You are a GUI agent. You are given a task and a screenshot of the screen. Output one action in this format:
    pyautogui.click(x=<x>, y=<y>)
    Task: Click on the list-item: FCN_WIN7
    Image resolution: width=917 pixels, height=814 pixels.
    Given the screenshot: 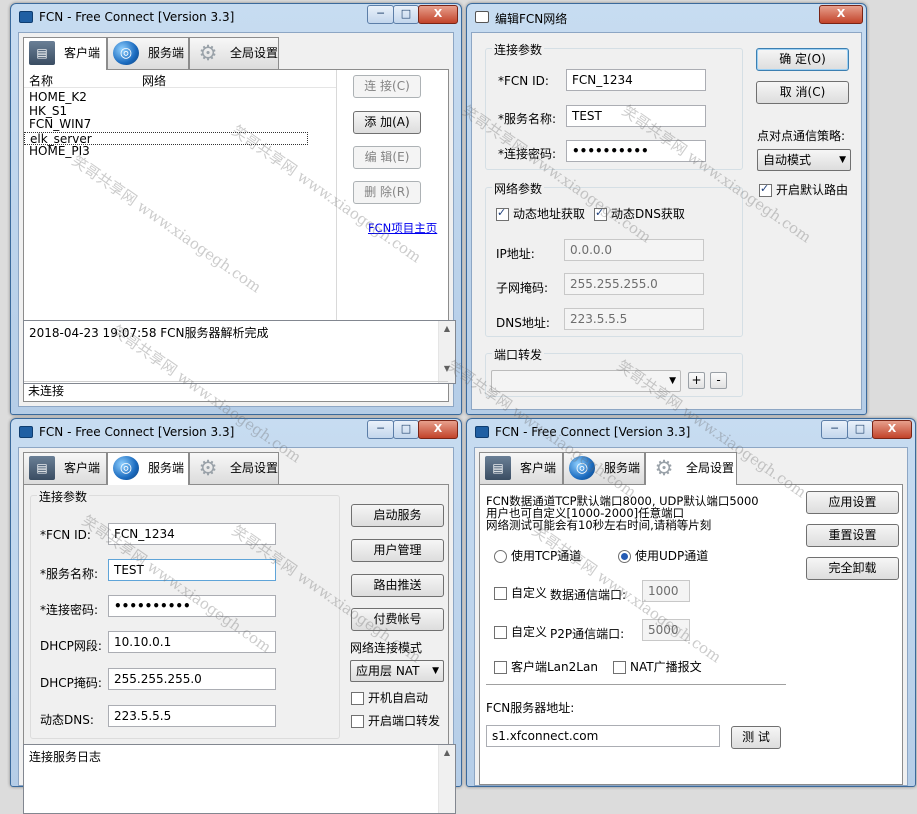 What is the action you would take?
    pyautogui.click(x=180, y=124)
    